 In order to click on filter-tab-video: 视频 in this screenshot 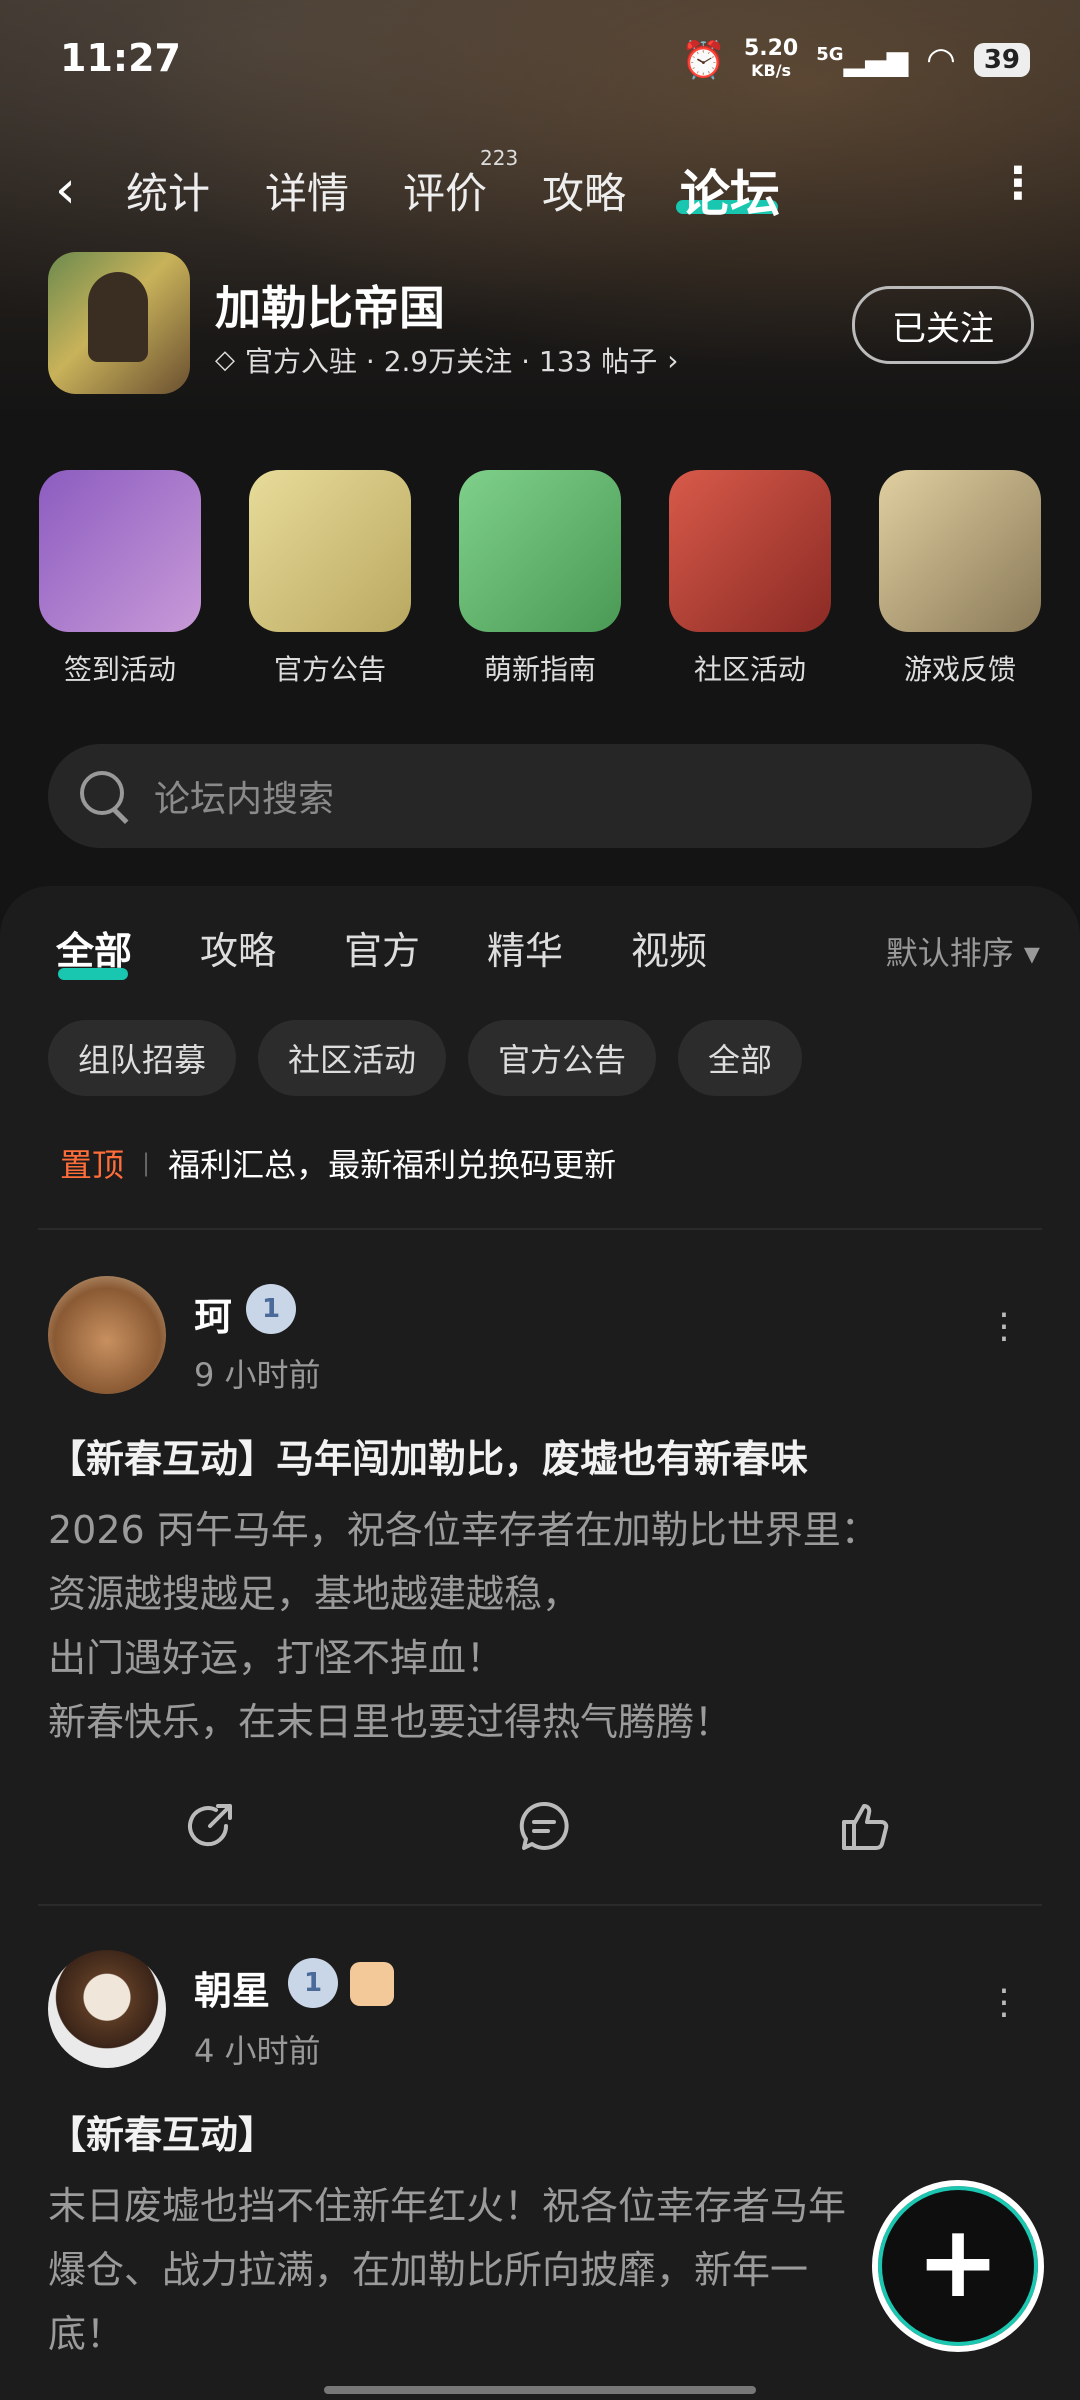, I will do `click(669, 947)`.